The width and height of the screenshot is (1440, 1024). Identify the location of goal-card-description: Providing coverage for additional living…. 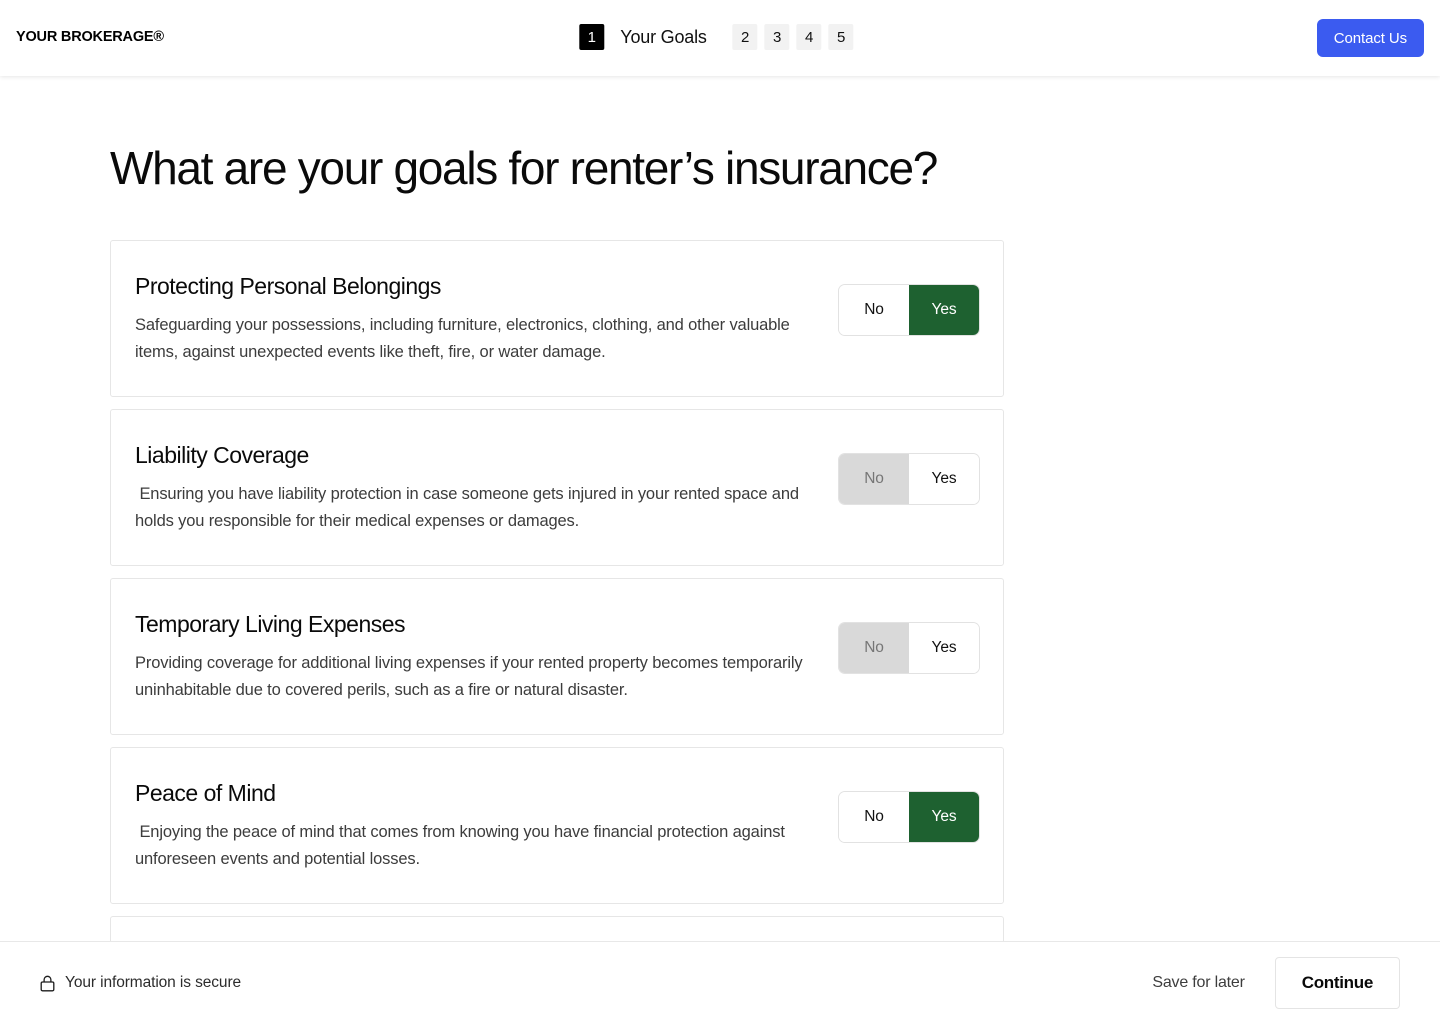
(471, 676).